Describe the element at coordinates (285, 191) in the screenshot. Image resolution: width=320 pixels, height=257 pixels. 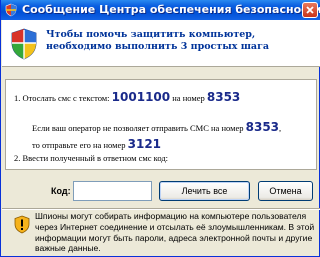
I see `cancel-button: Отмена` at that location.